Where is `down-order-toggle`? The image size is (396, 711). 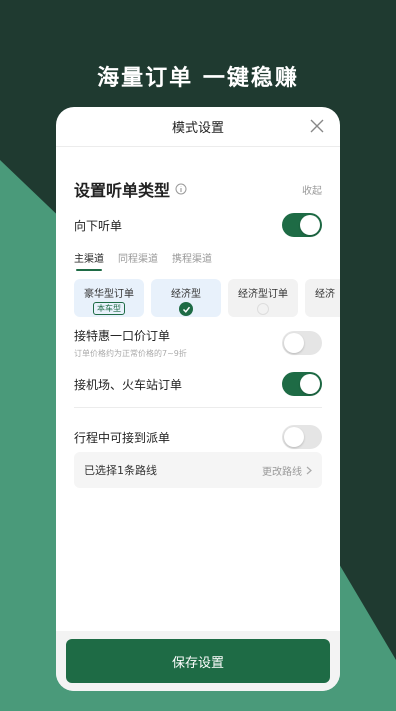
down-order-toggle is located at coordinates (302, 225).